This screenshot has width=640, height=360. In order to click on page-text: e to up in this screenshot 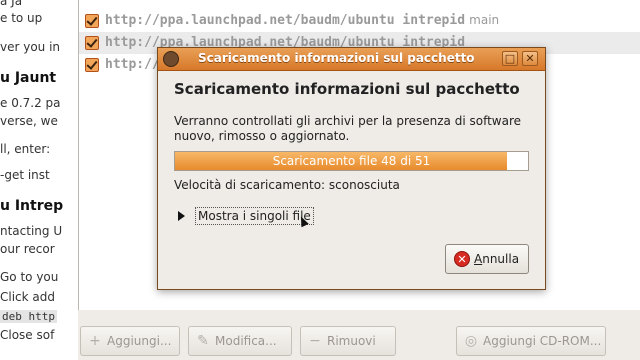, I will do `click(21, 18)`.